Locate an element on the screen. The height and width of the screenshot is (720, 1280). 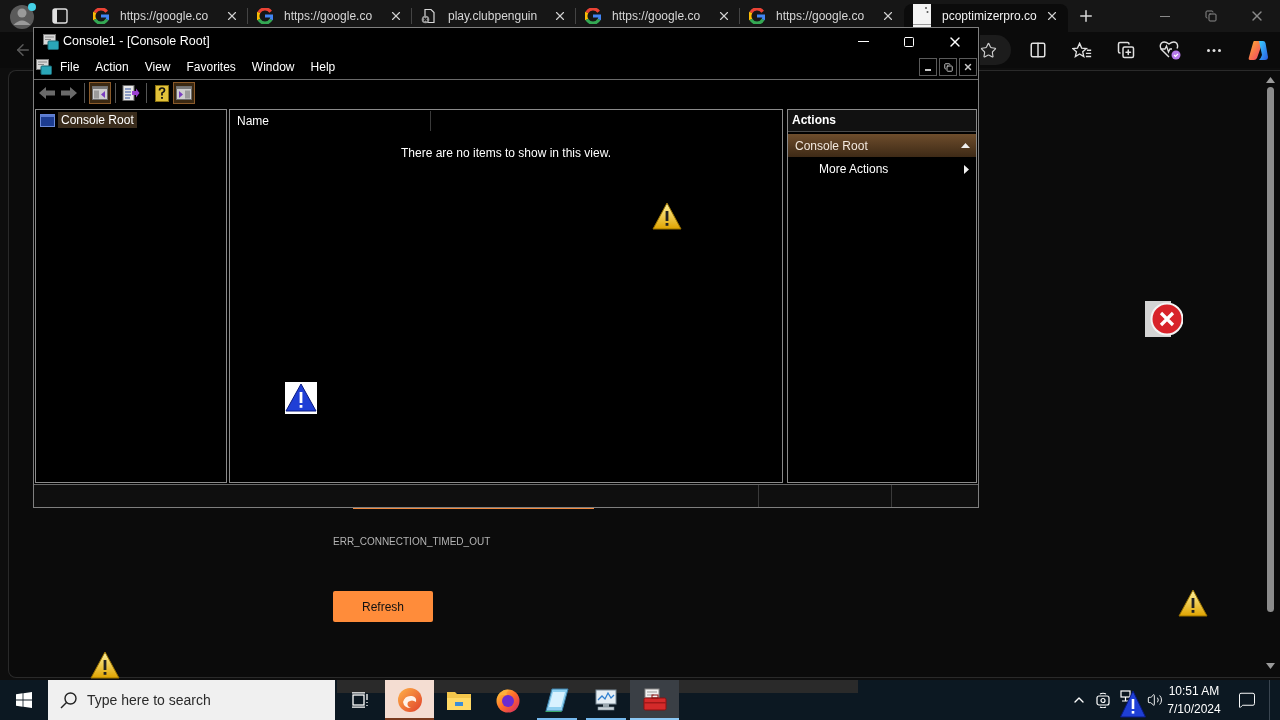
browser-tab: play.clubpenguin is located at coordinates (494, 15).